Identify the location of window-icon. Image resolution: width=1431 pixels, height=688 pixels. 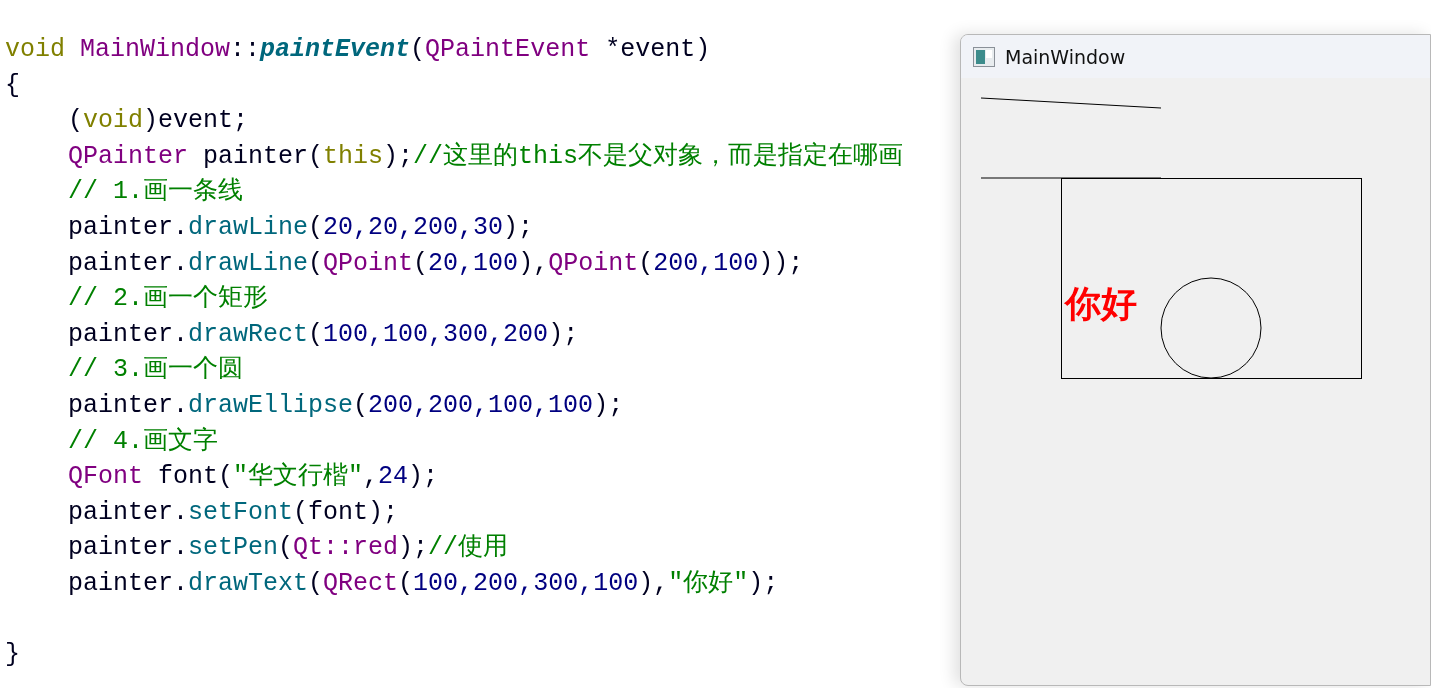
(984, 56).